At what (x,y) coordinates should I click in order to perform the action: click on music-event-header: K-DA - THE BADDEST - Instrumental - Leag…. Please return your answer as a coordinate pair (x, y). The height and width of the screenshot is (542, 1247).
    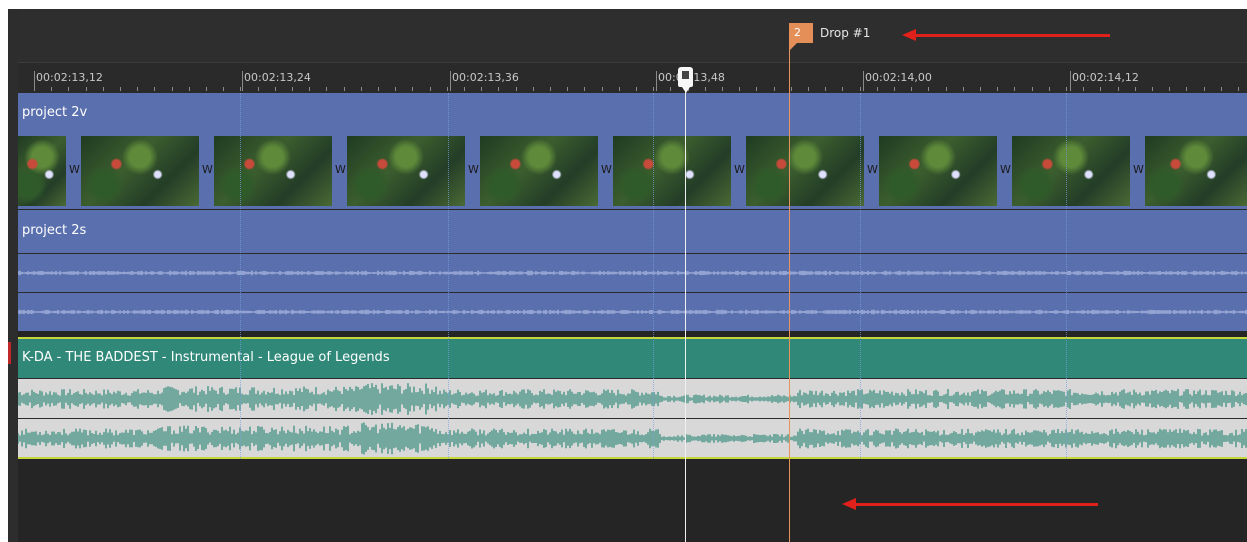
    Looking at the image, I should click on (632, 358).